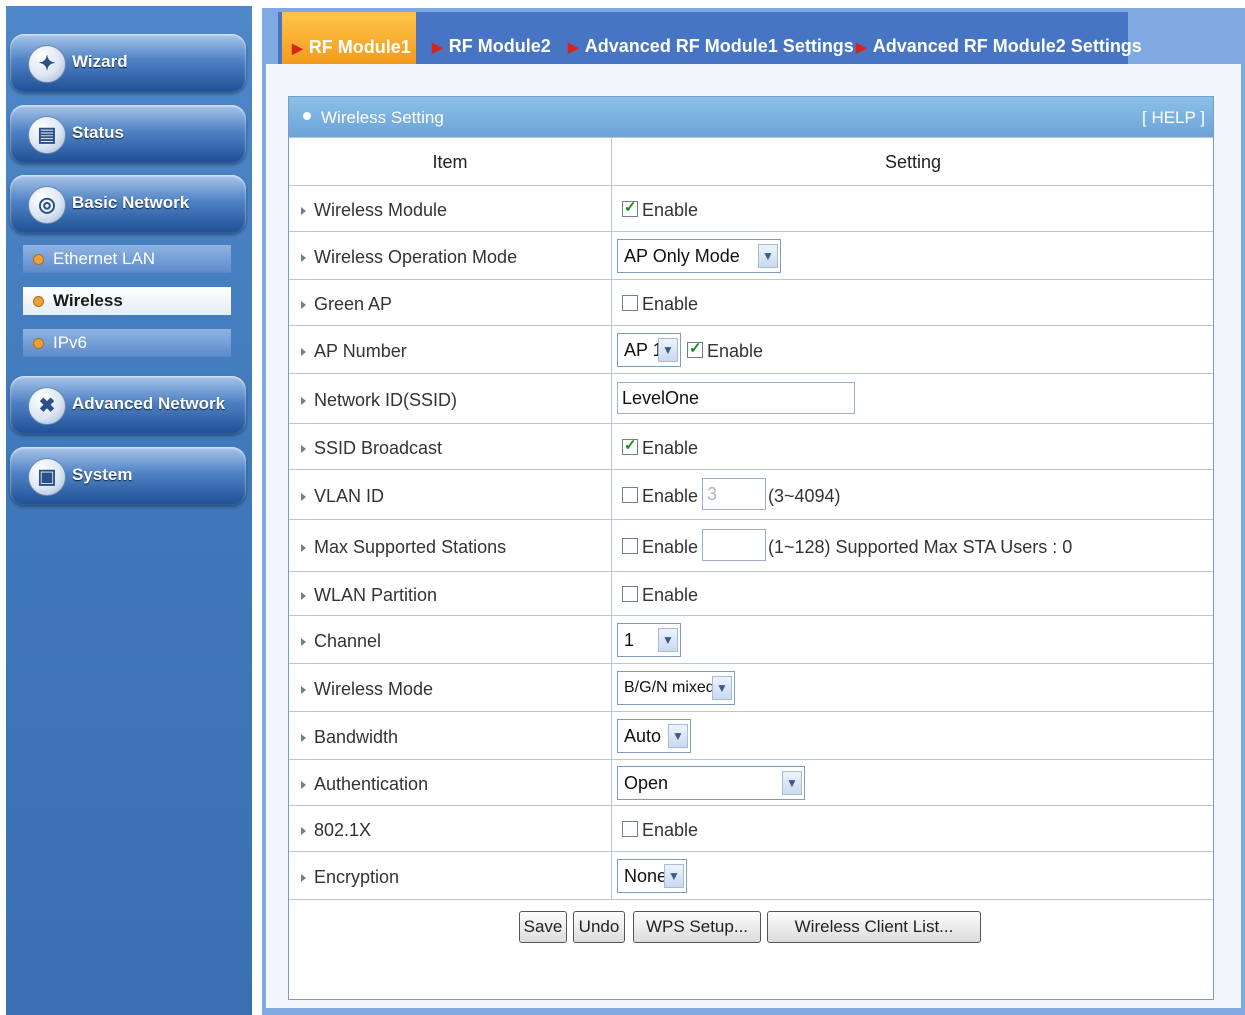 The width and height of the screenshot is (1245, 1015). I want to click on nav-system: ▣ System, so click(128, 476).